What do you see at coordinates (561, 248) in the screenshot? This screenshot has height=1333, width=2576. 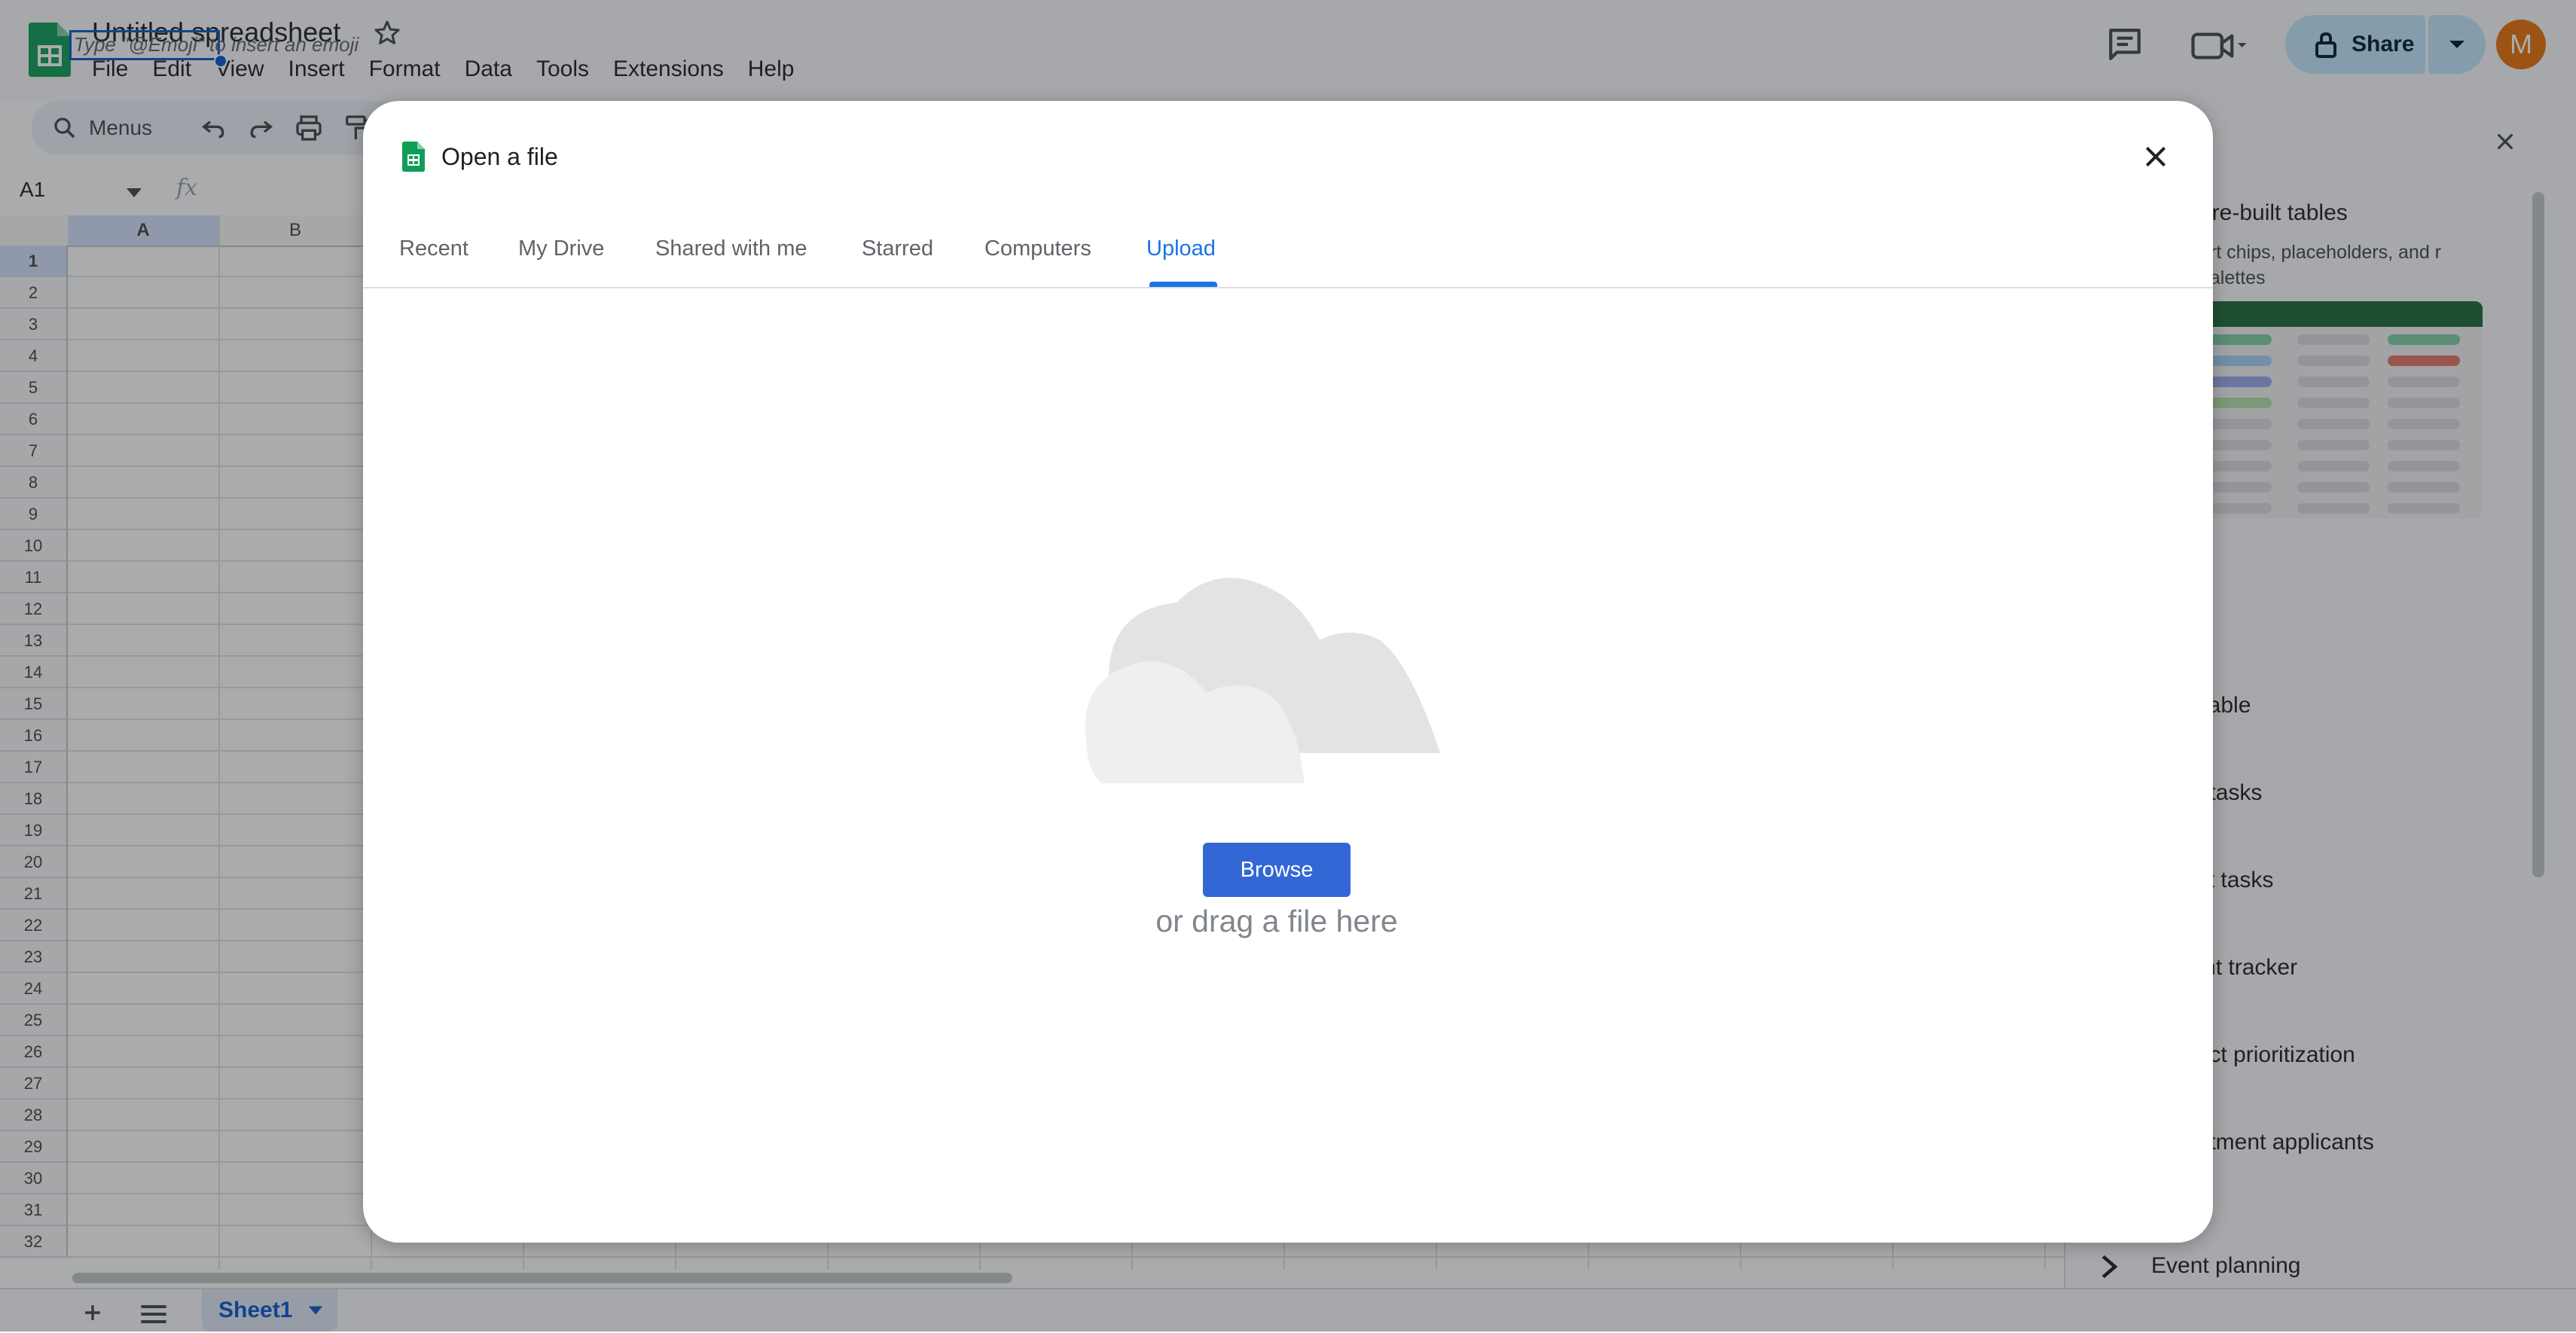 I see `tab-my-drive: My Drive` at bounding box center [561, 248].